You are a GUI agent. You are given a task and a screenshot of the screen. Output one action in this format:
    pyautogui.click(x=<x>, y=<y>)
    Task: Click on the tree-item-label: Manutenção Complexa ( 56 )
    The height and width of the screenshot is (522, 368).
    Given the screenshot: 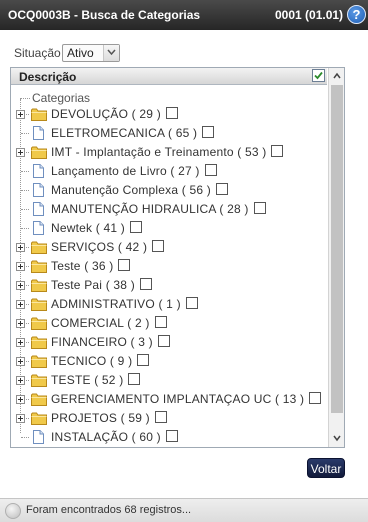 What is the action you would take?
    pyautogui.click(x=131, y=190)
    